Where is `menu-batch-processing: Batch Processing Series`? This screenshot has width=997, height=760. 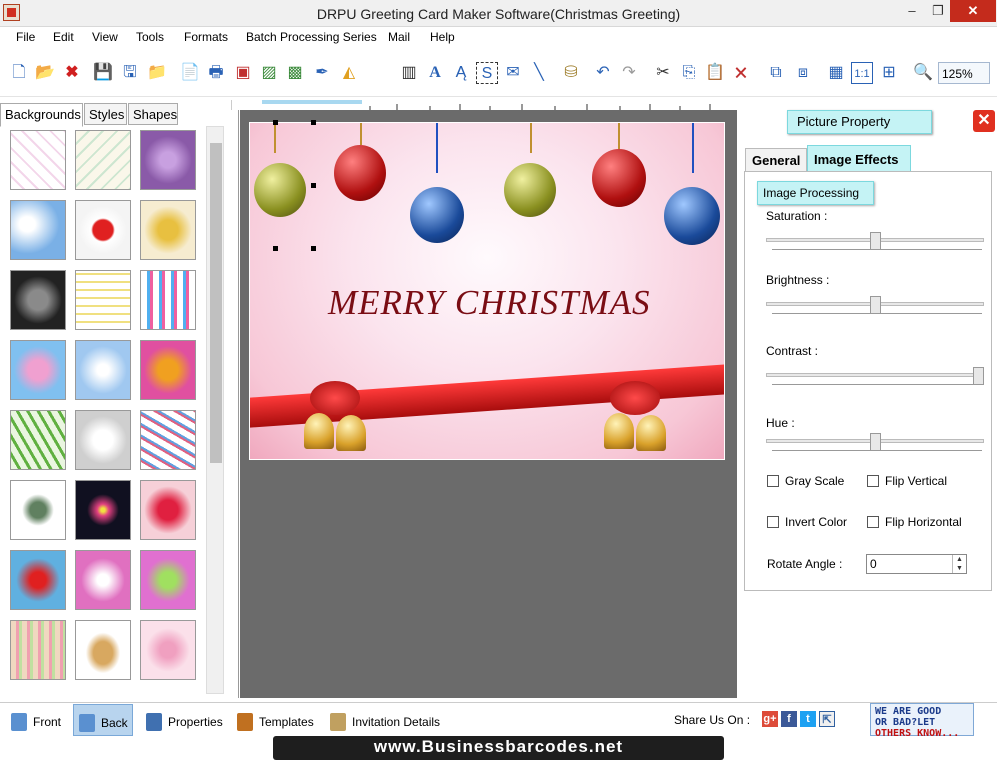
menu-batch-processing: Batch Processing Series is located at coordinates (311, 37).